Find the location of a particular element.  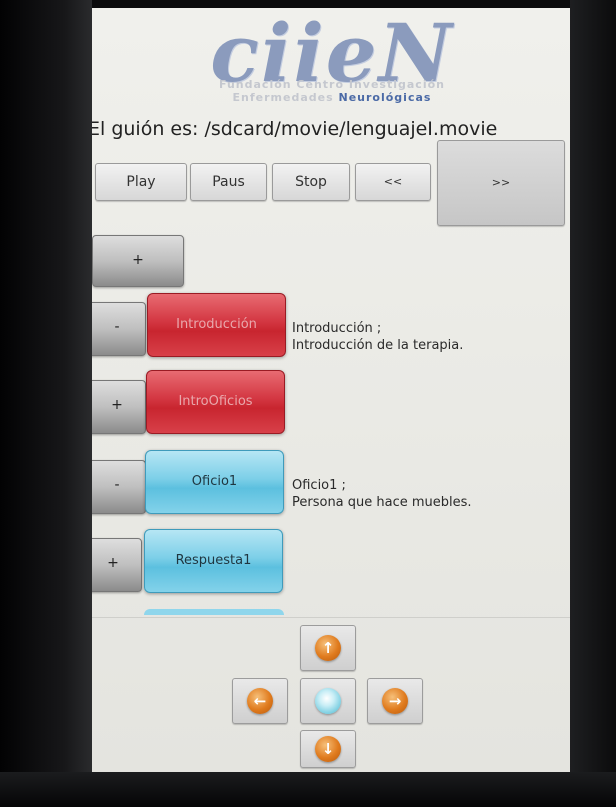

item-button-respuesta1: Respuesta1 is located at coordinates (213, 561).